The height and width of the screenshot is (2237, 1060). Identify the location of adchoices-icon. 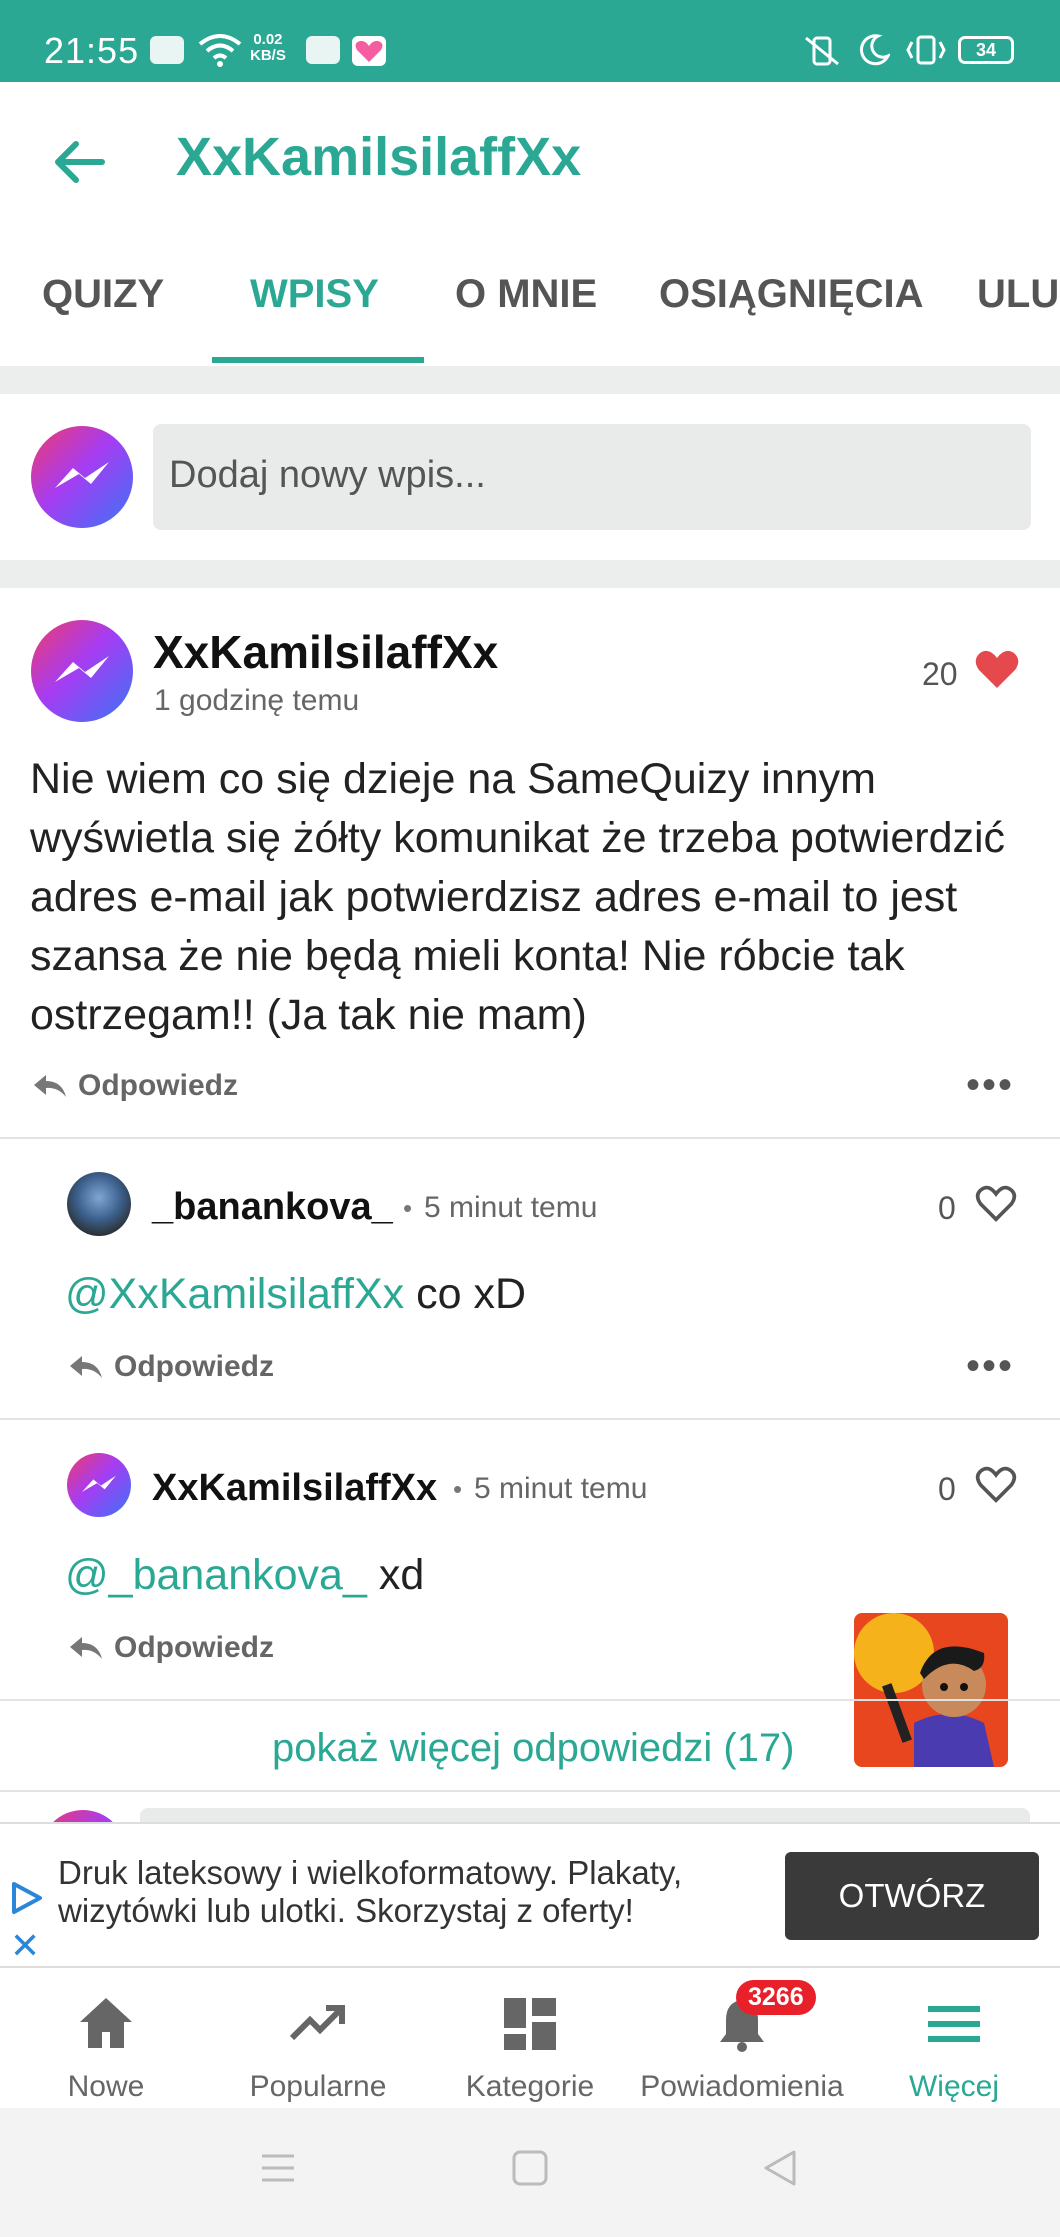
(26, 1898).